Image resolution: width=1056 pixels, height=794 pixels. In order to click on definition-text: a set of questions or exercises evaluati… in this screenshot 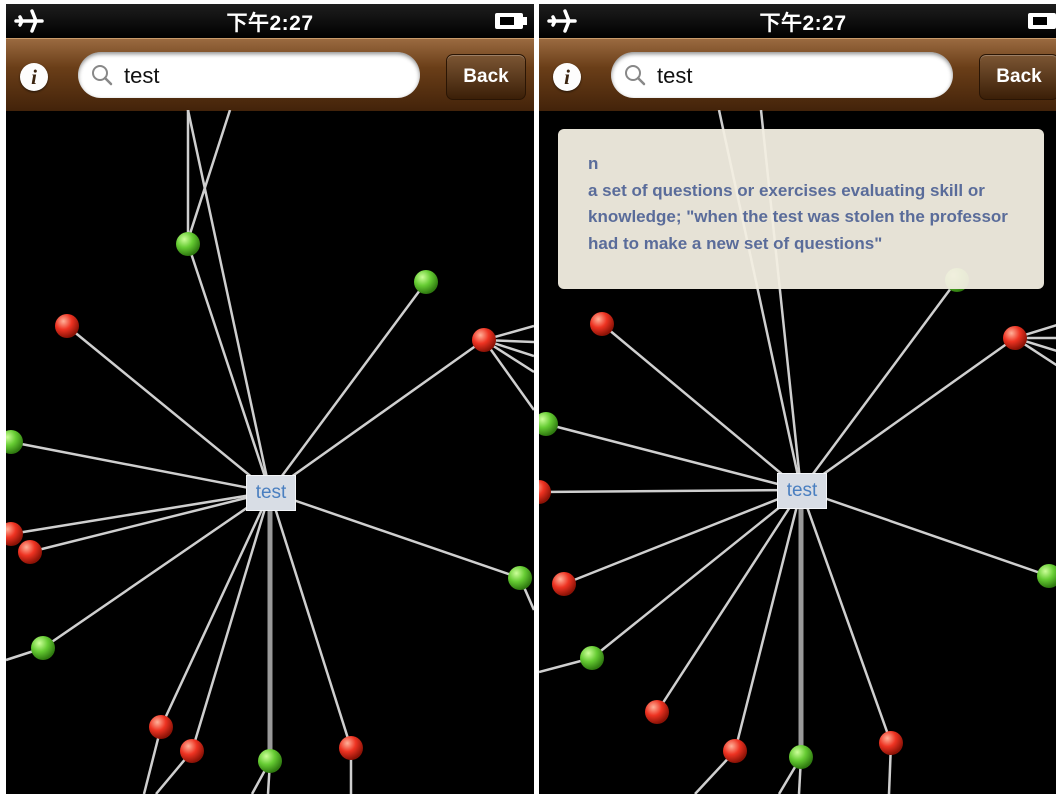, I will do `click(798, 216)`.